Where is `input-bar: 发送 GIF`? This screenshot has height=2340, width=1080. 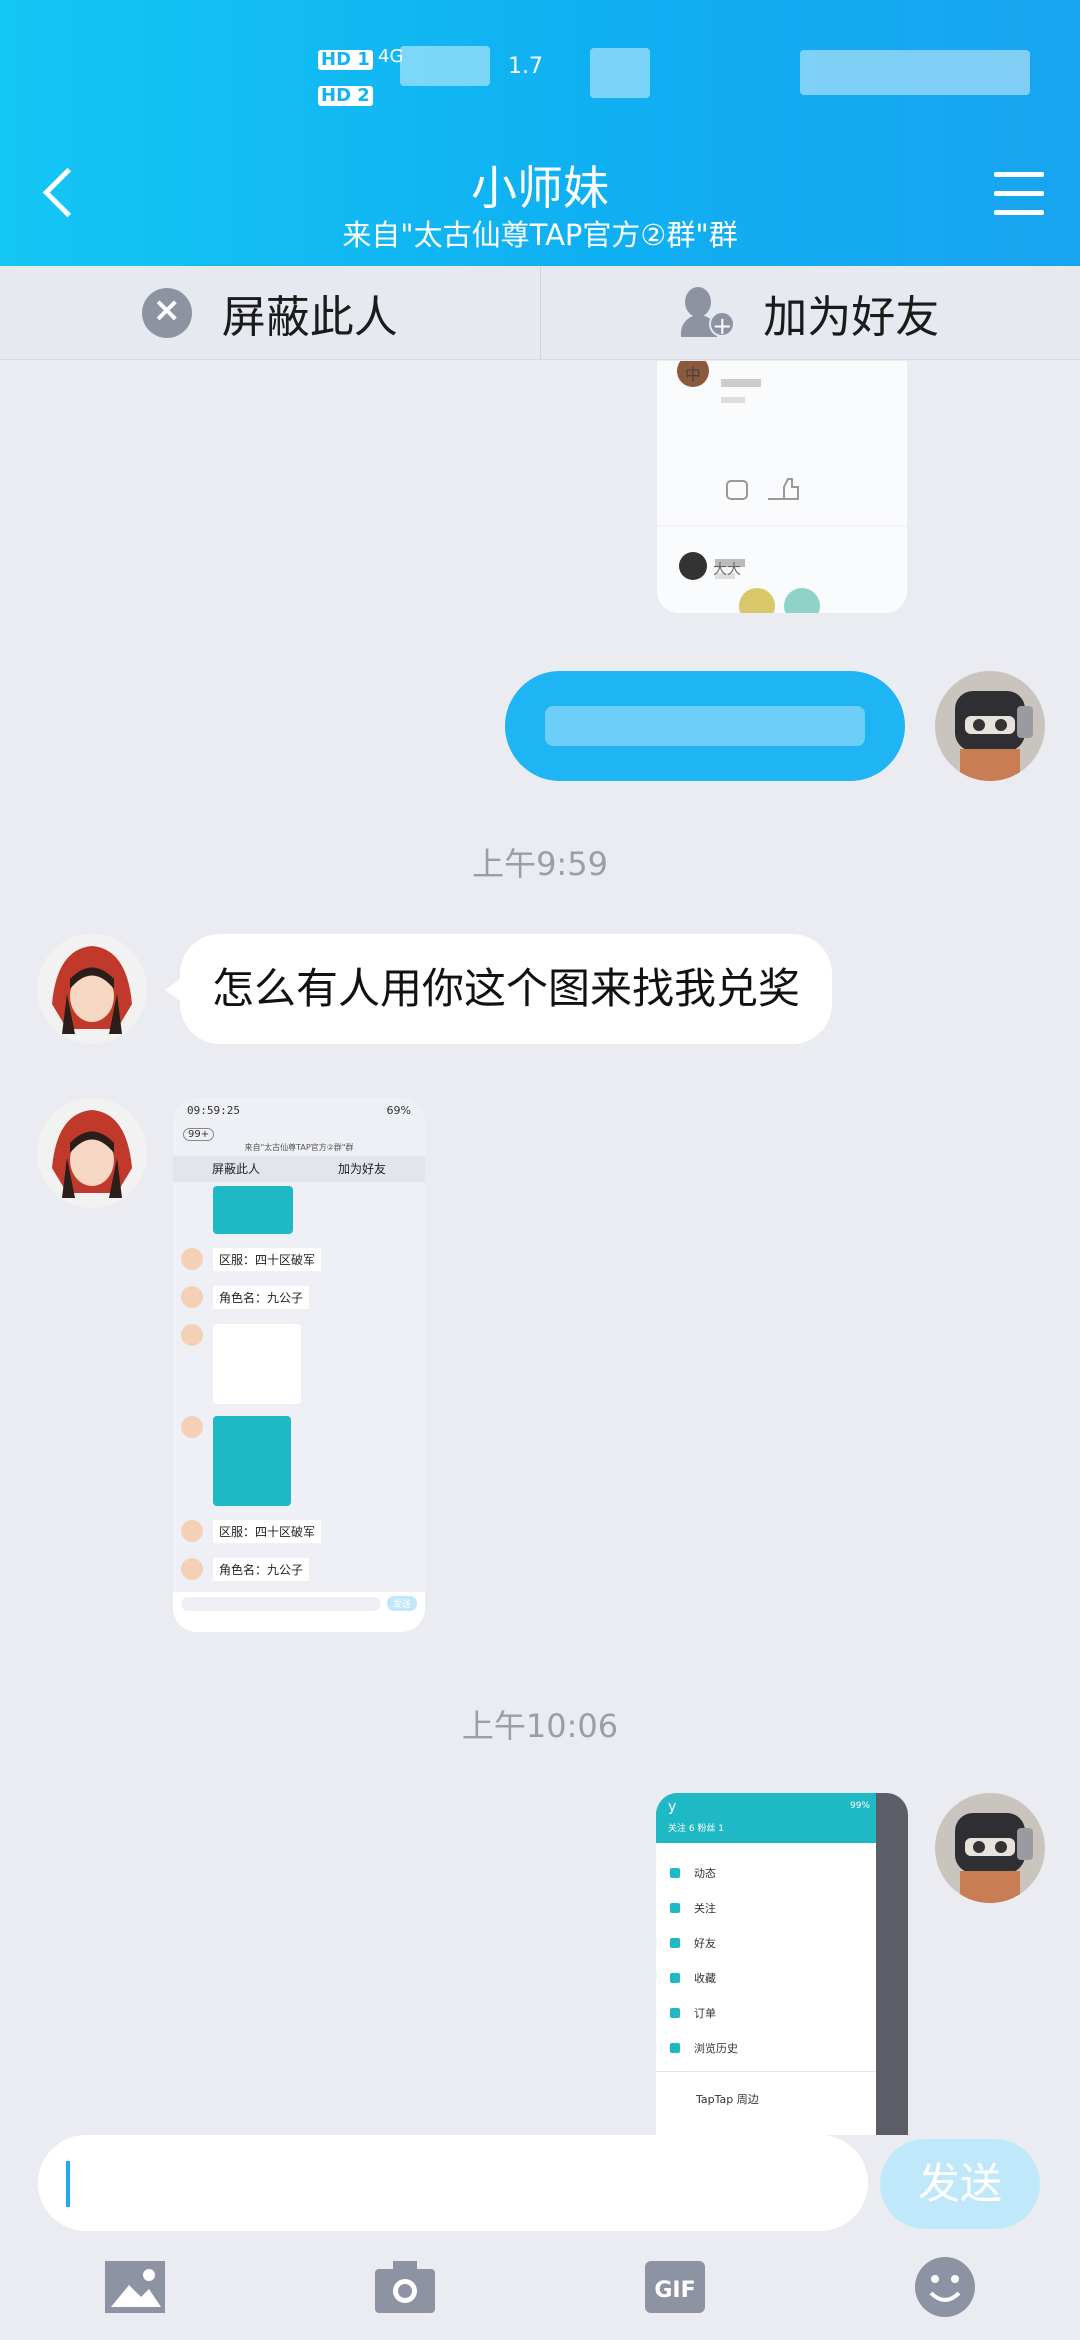 input-bar: 发送 GIF is located at coordinates (540, 2237).